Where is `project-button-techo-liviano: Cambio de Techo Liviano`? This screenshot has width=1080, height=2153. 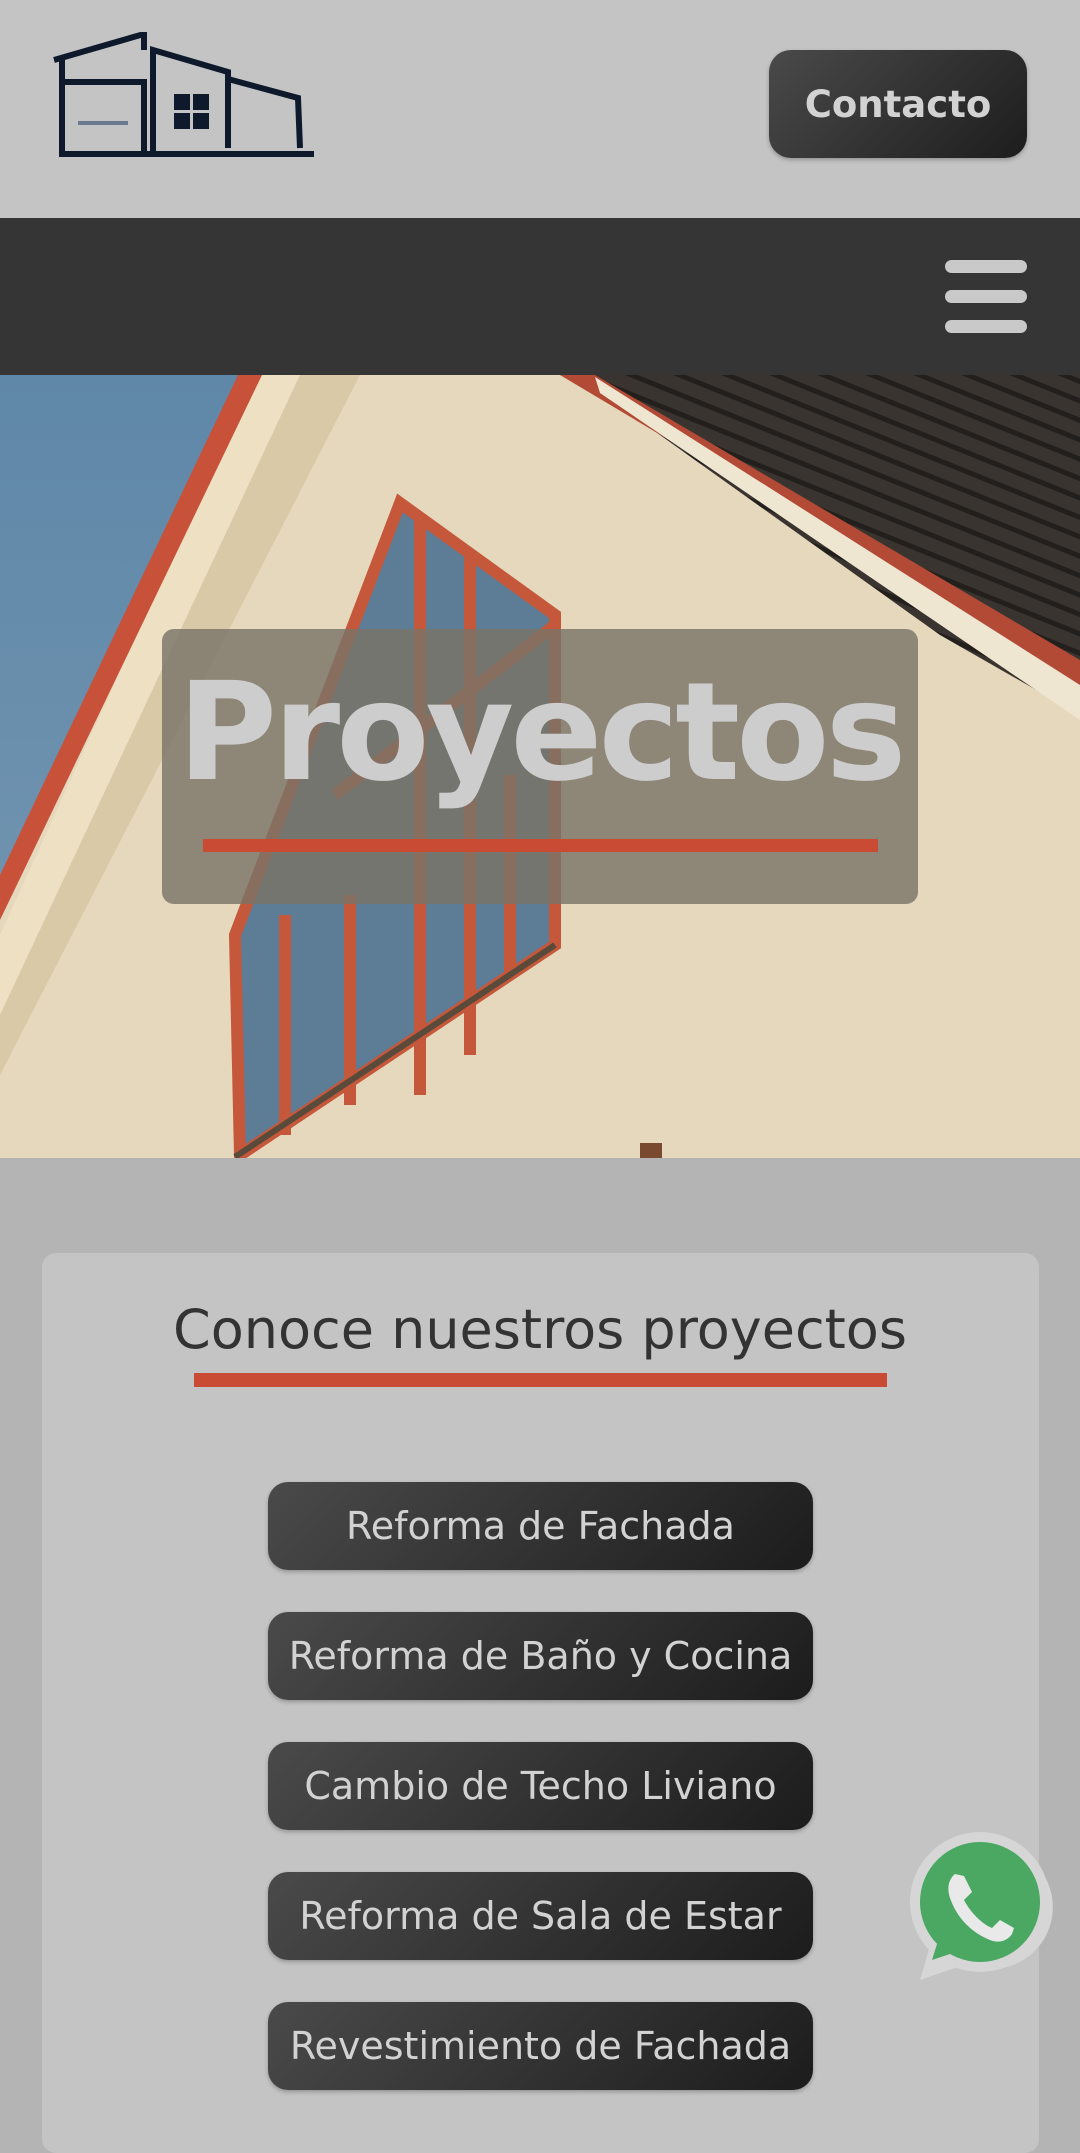 project-button-techo-liviano: Cambio de Techo Liviano is located at coordinates (540, 1786).